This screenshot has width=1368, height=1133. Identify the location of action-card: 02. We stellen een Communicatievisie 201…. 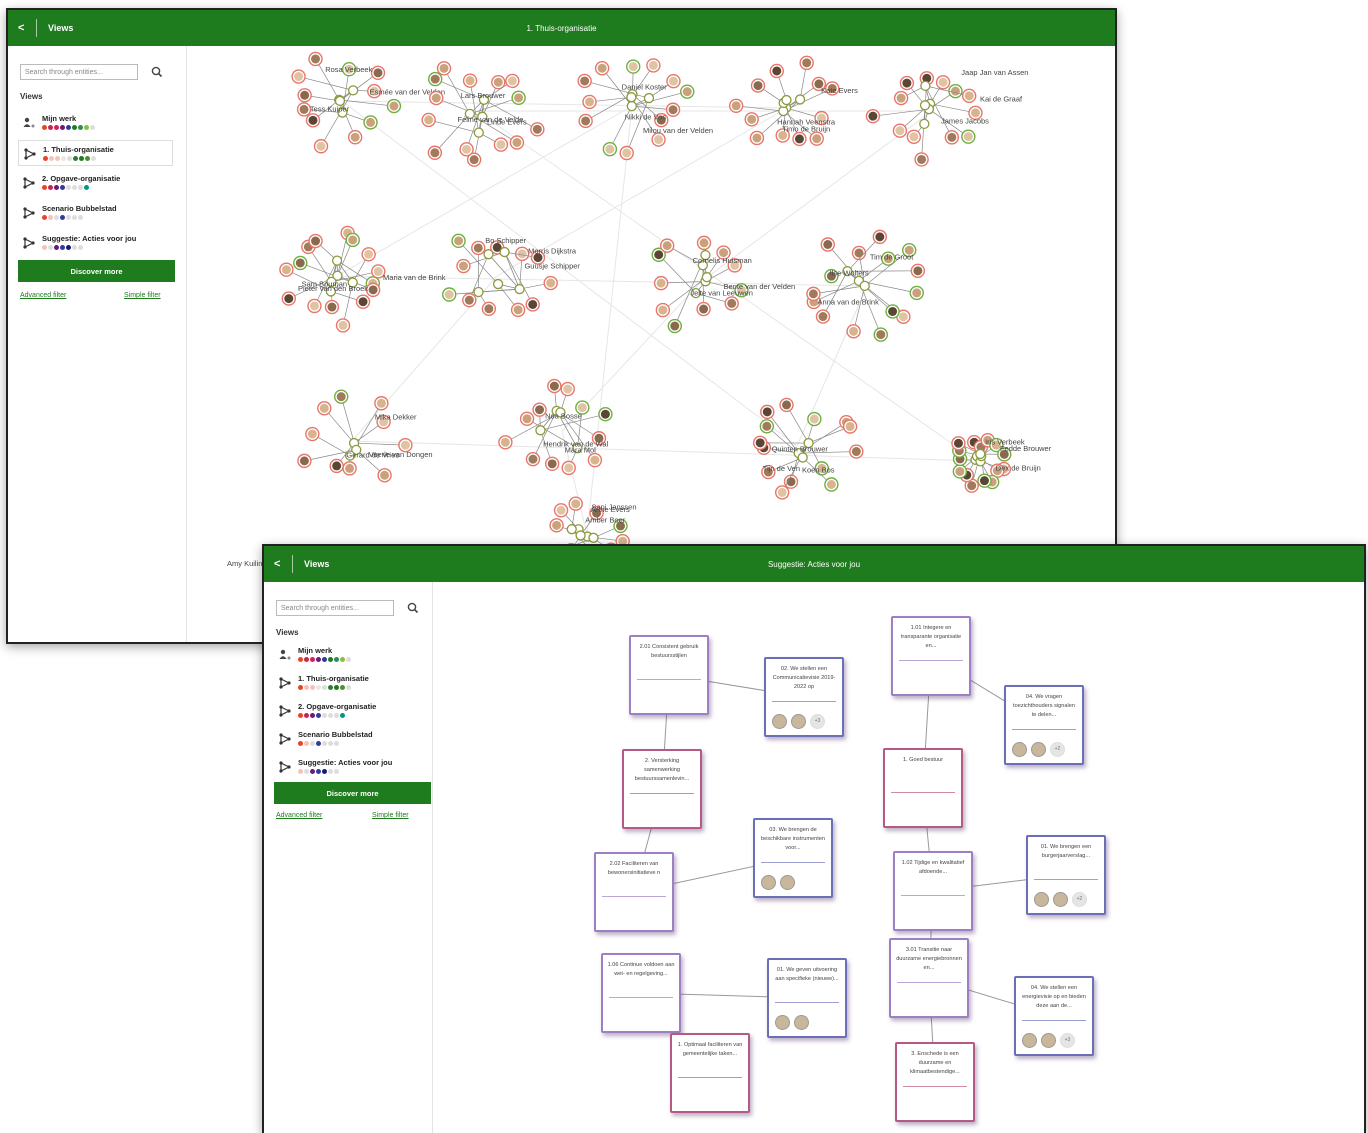
(804, 697).